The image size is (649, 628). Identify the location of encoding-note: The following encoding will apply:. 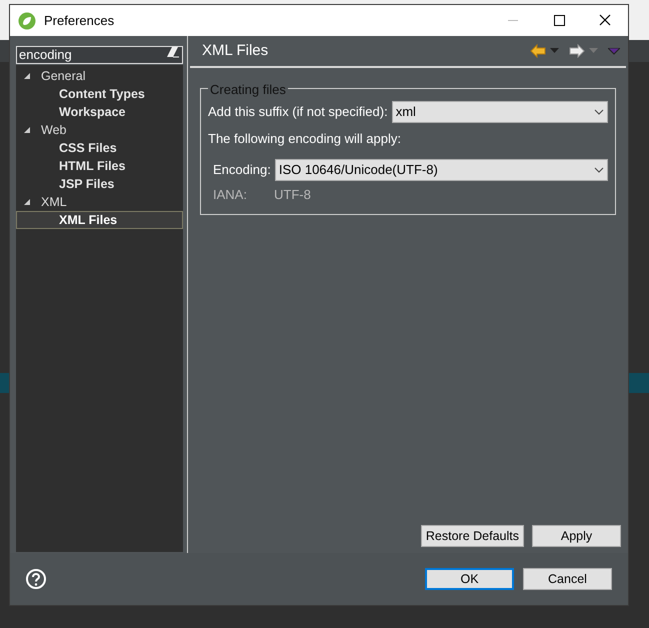
(305, 139).